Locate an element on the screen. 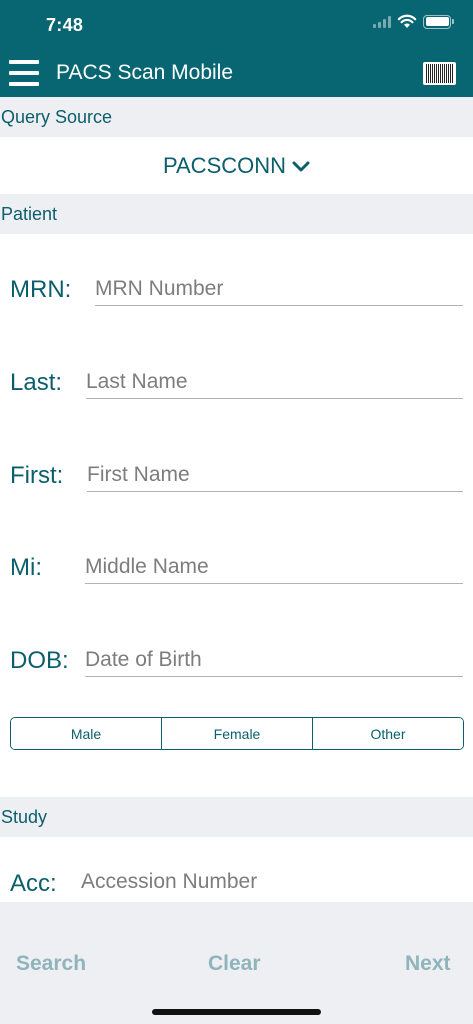  battery-icon is located at coordinates (438, 21).